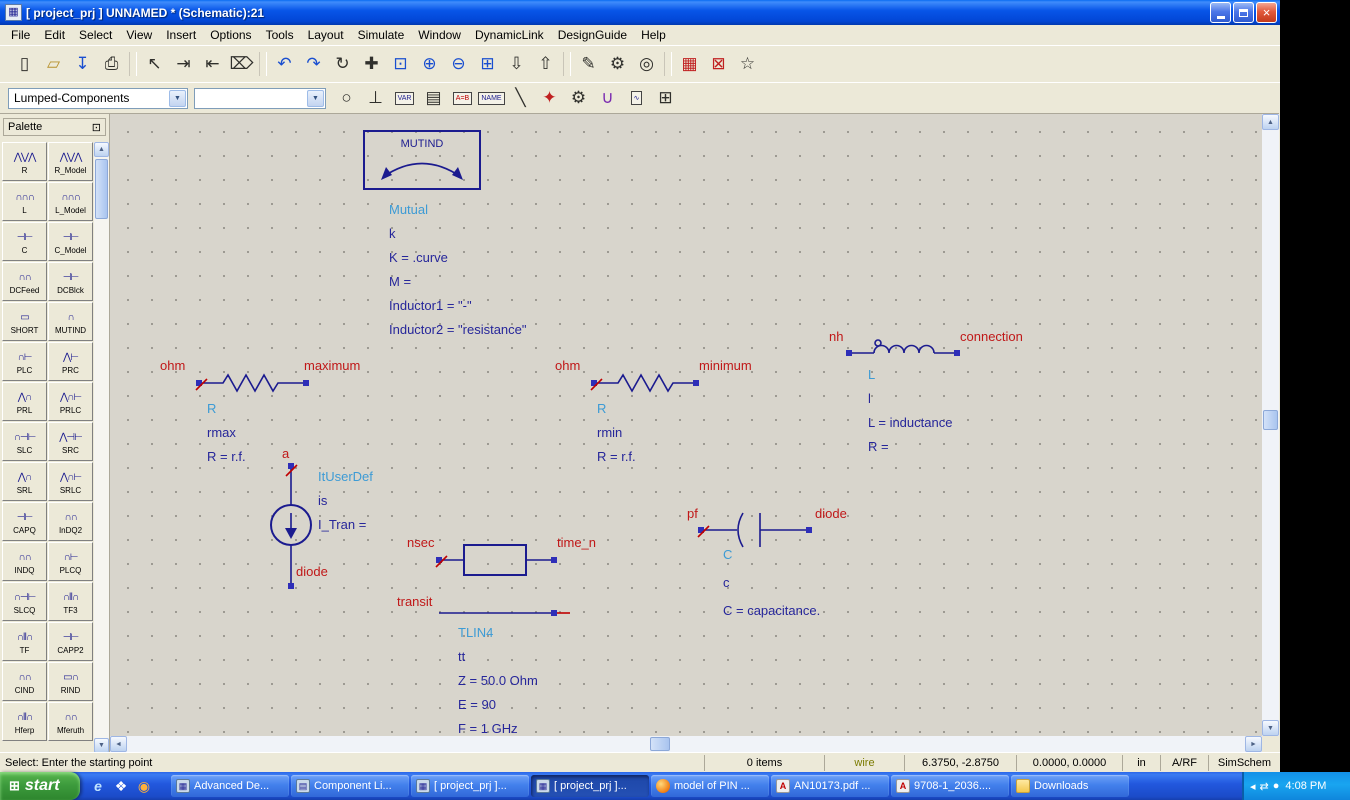  I want to click on insert-pin2-icon: ⇤, so click(212, 64).